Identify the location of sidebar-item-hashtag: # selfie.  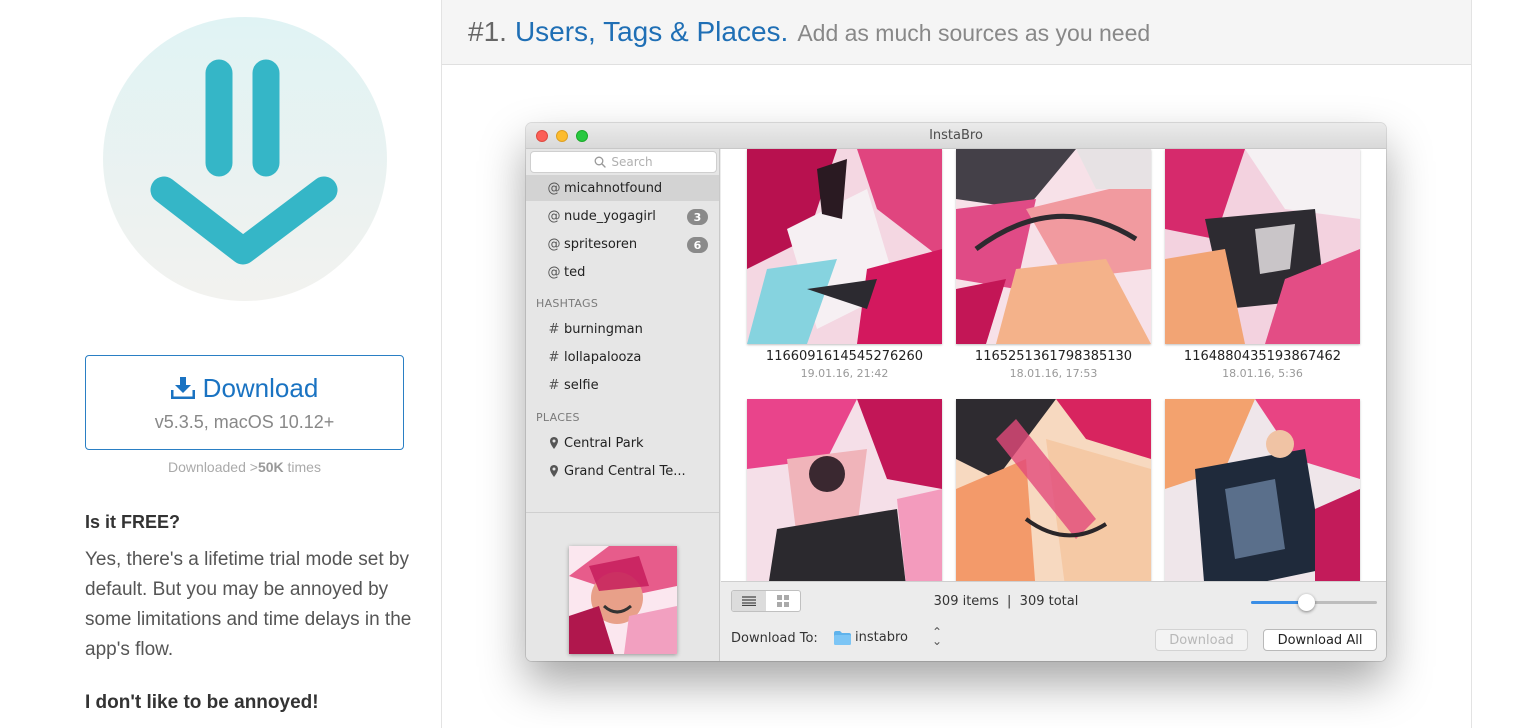
(622, 385).